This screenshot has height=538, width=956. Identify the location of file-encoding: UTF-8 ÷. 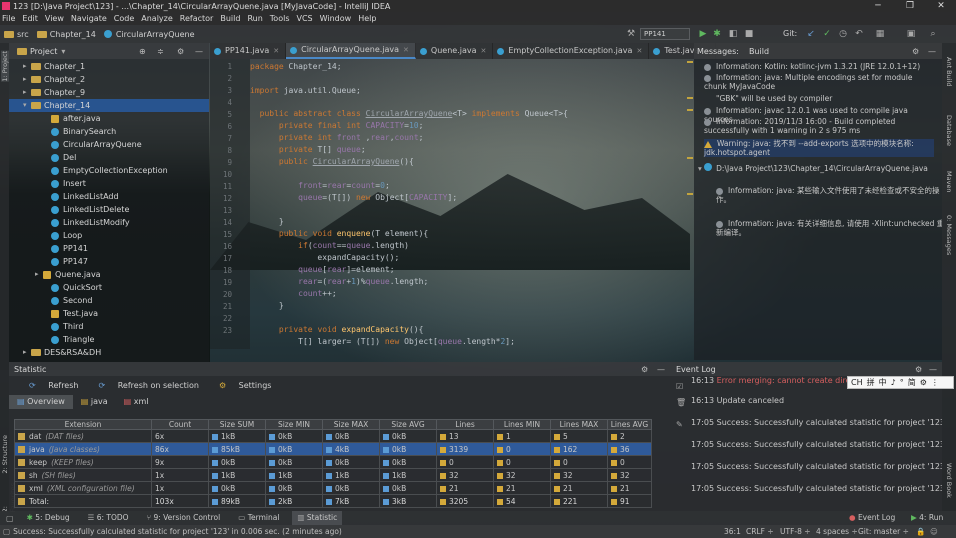
(795, 531).